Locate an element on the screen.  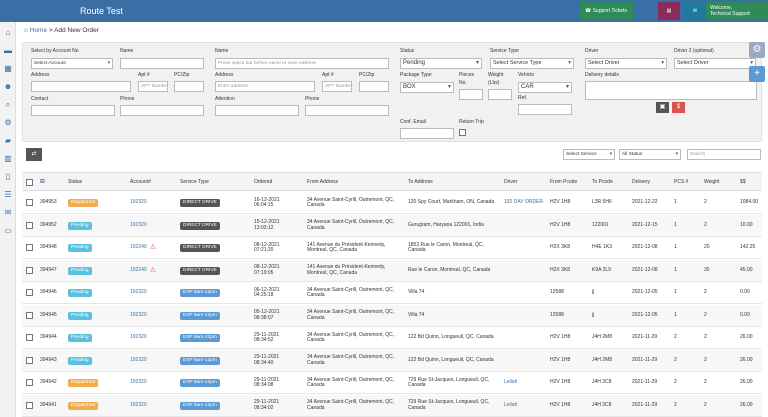
select-account-dropdown: Select Account is located at coordinates (72, 63).